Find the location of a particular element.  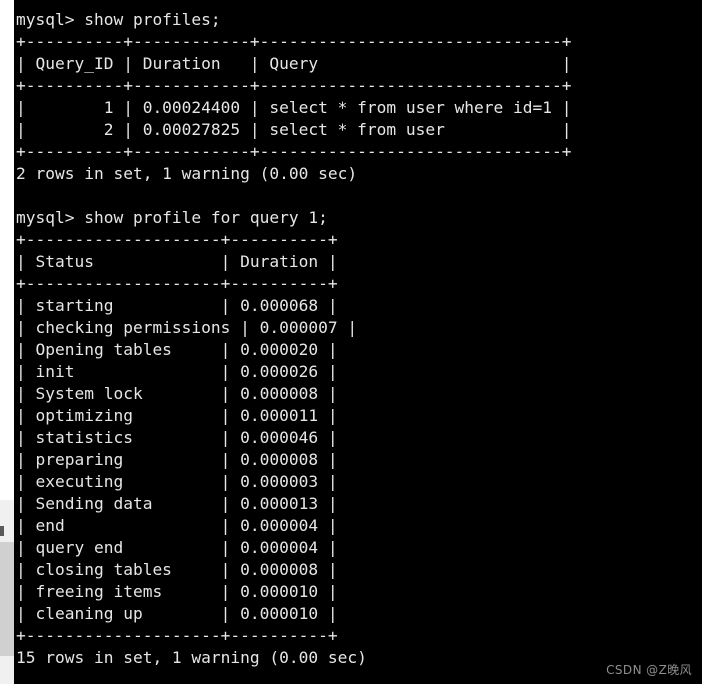

console-line: | checking permissions | 0.000007 | is located at coordinates (187, 327).